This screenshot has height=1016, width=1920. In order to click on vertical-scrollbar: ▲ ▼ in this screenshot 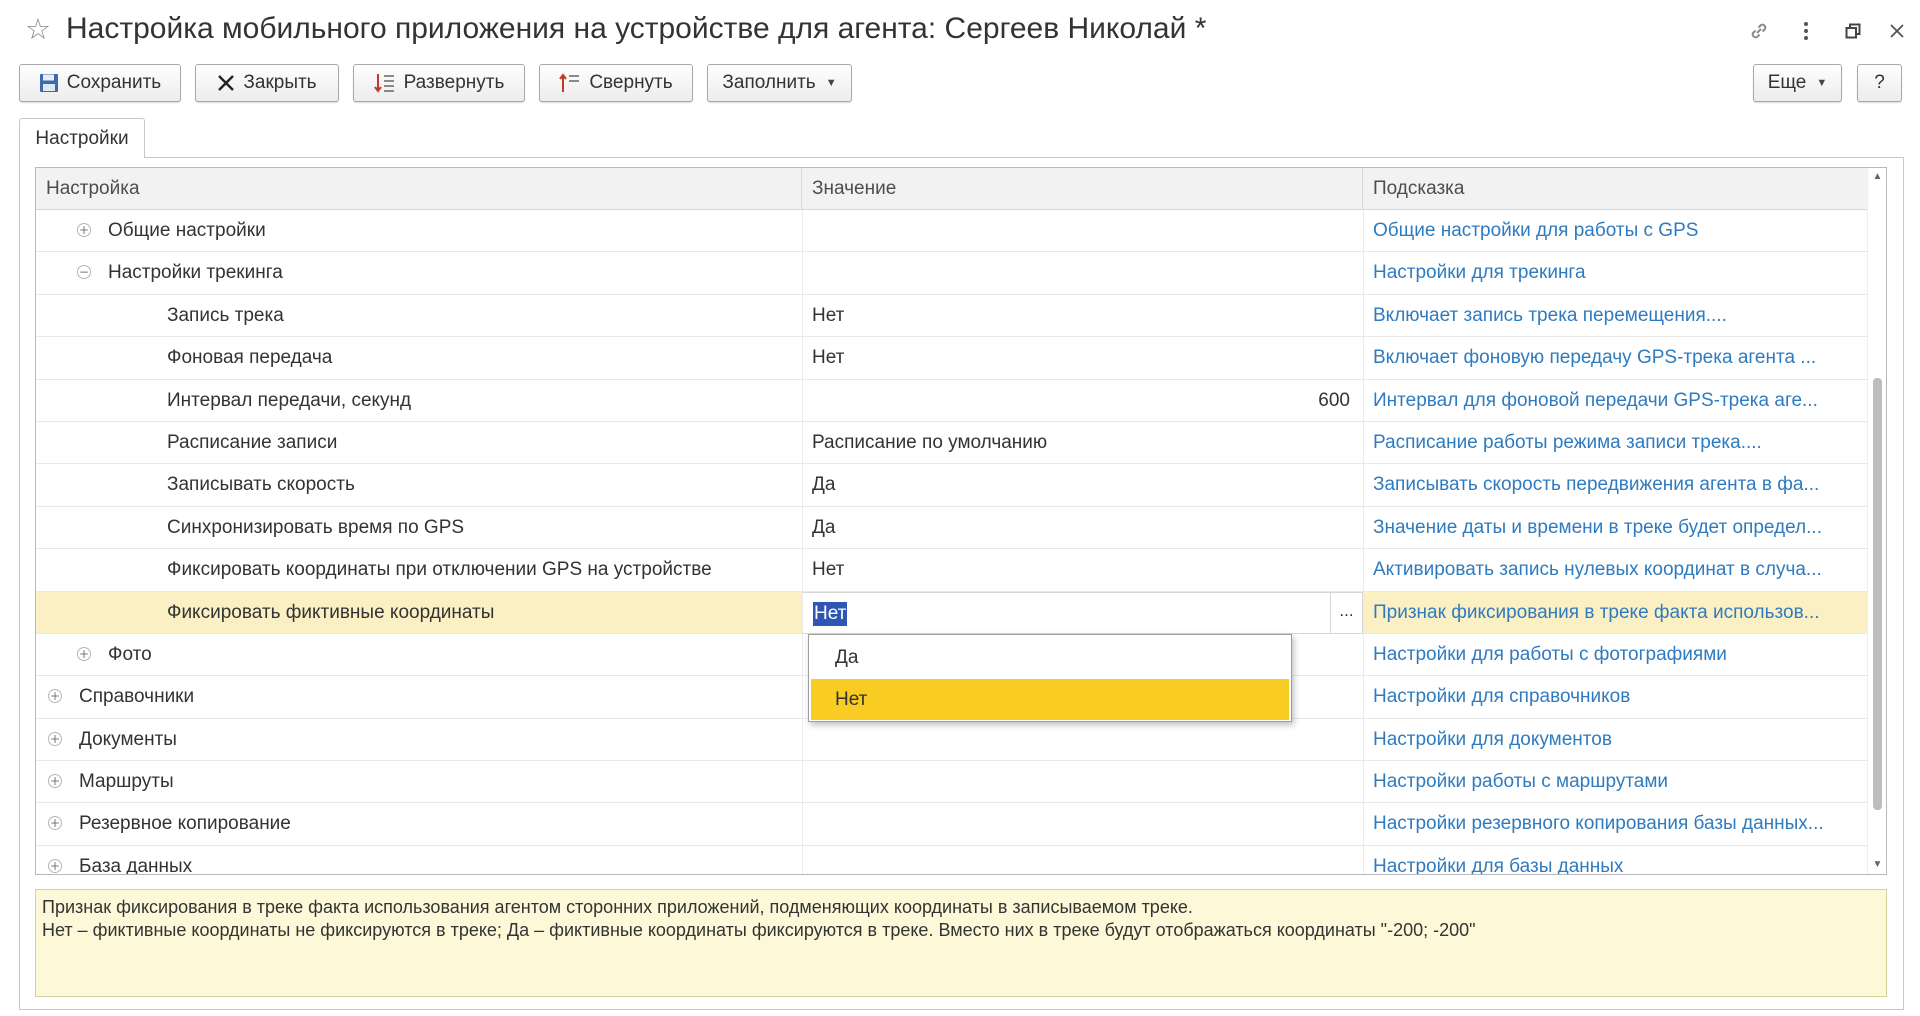, I will do `click(1876, 521)`.